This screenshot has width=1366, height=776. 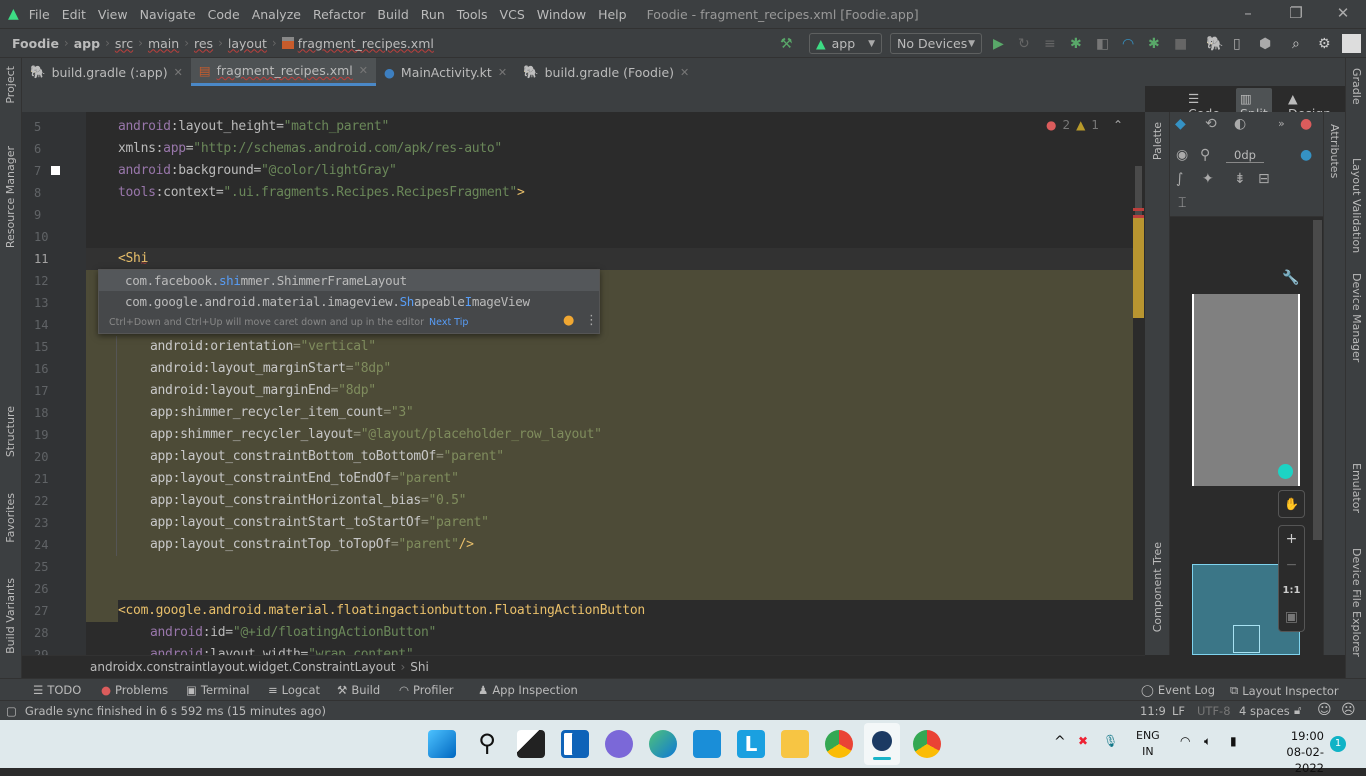 I want to click on breadcrumb-shi: Shi, so click(x=419, y=667).